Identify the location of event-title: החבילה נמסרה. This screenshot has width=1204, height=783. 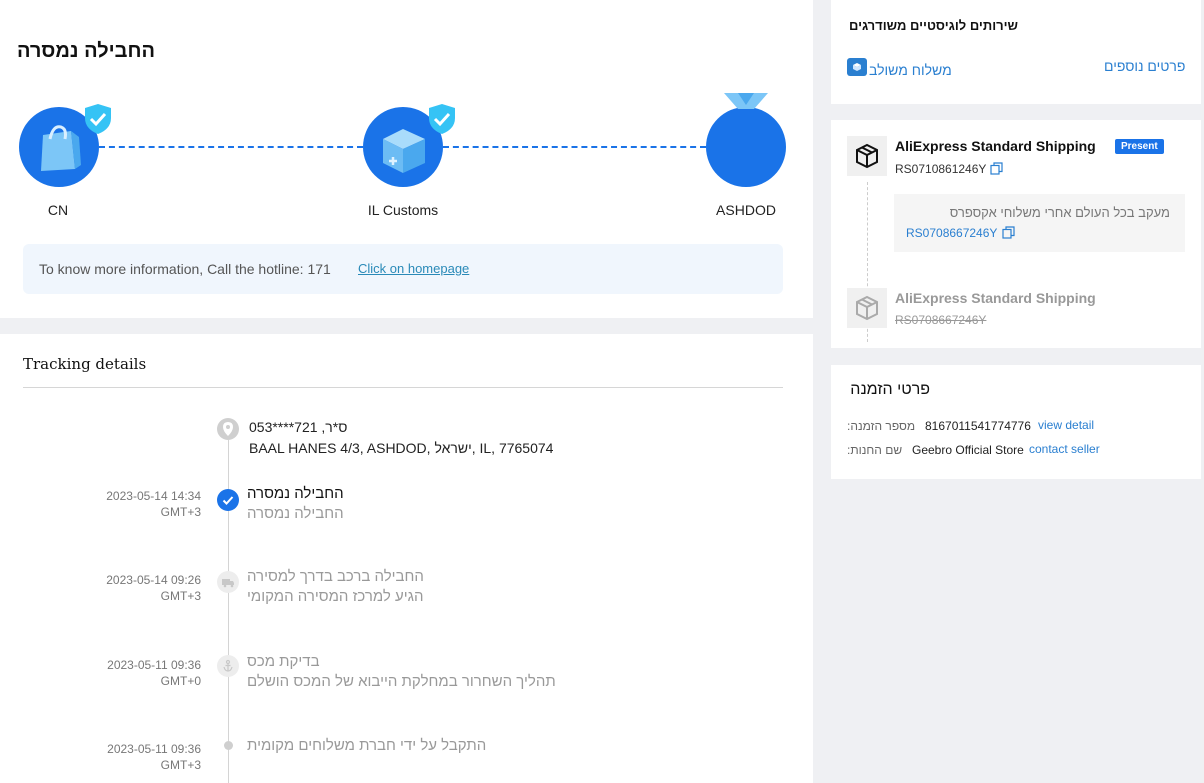
(295, 493).